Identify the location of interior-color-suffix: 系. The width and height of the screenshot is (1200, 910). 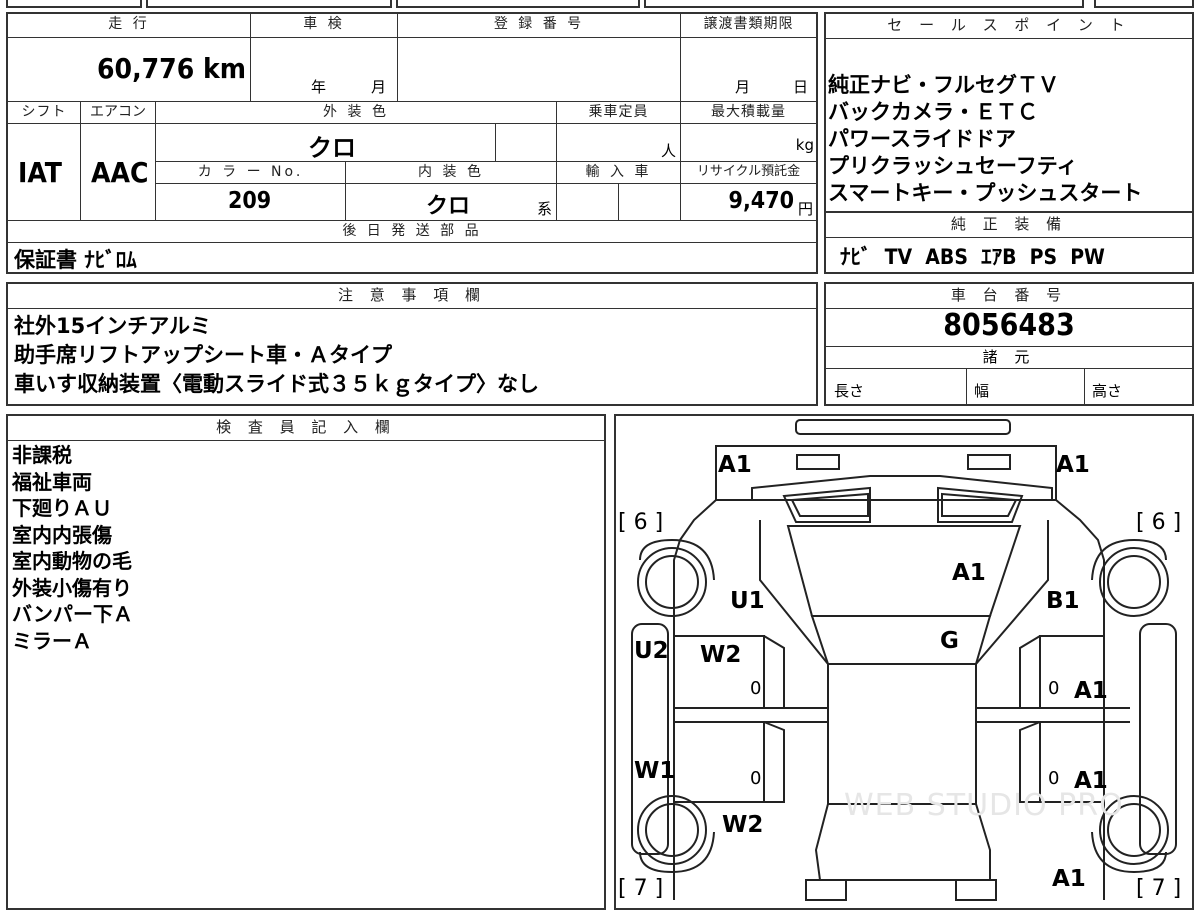
(544, 209).